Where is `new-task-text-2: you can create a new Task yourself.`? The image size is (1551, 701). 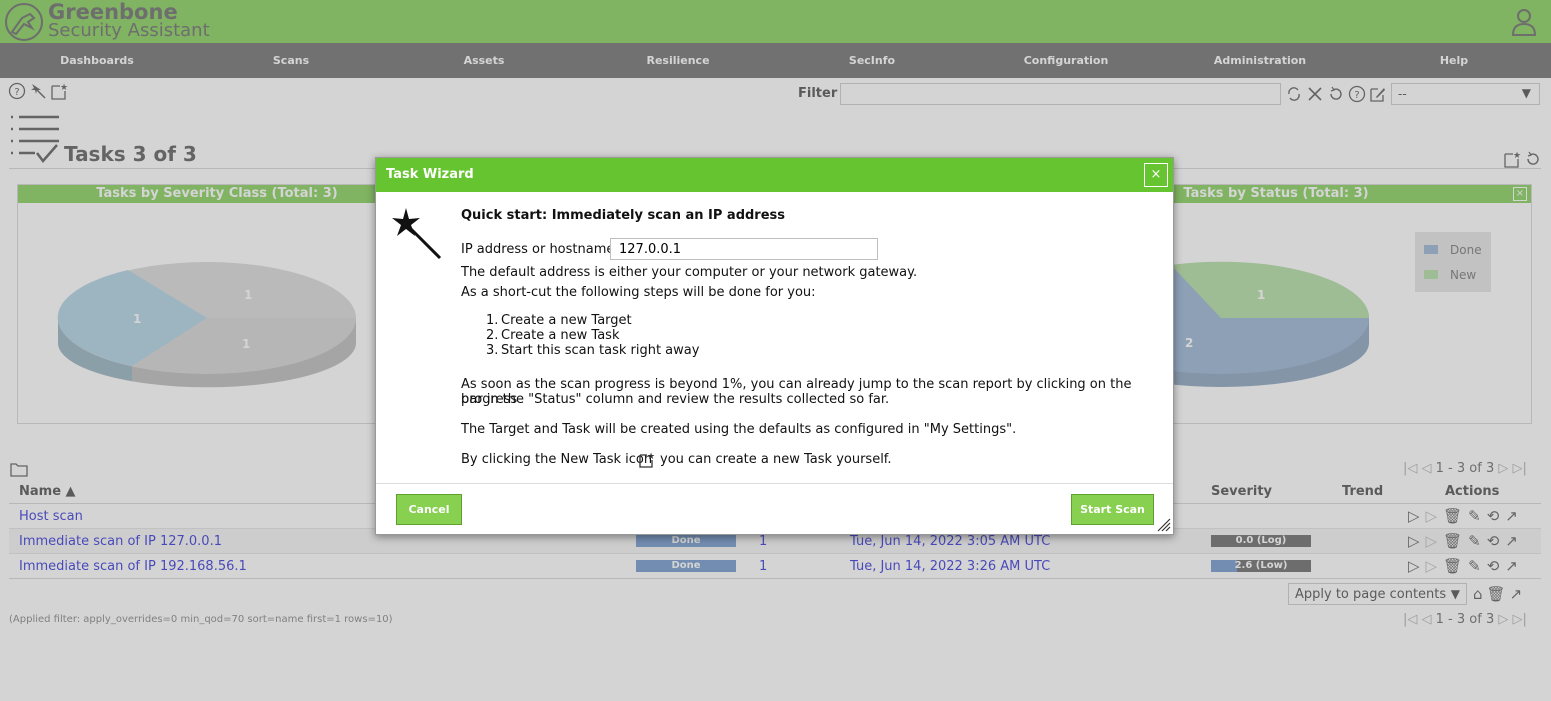 new-task-text-2: you can create a new Task yourself. is located at coordinates (776, 459).